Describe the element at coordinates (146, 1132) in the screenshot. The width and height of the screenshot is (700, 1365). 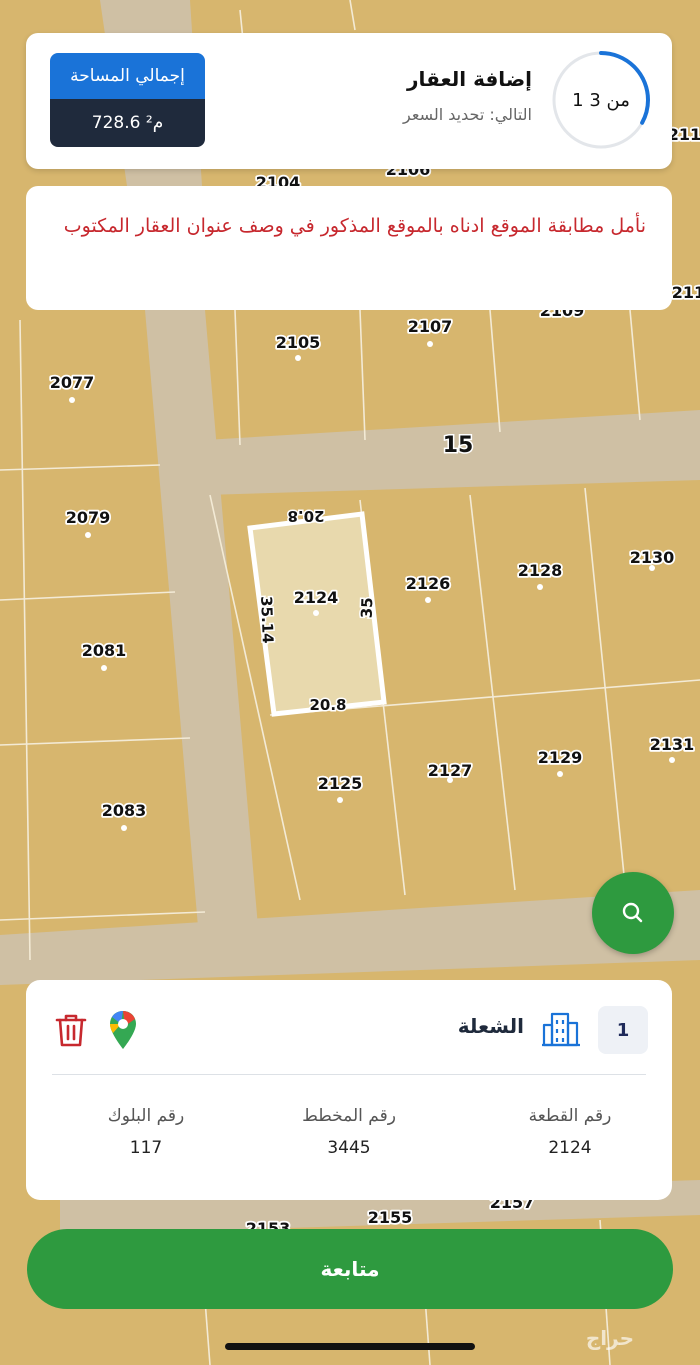
I see `block-number-field: رقم البلوك 117` at that location.